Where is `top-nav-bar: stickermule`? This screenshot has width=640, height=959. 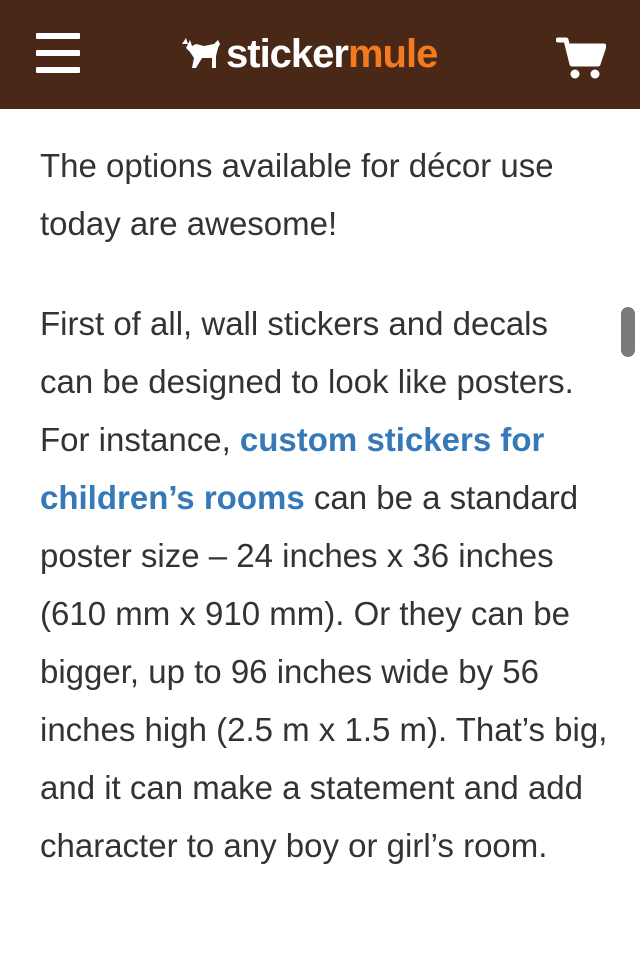
top-nav-bar: stickermule is located at coordinates (320, 54).